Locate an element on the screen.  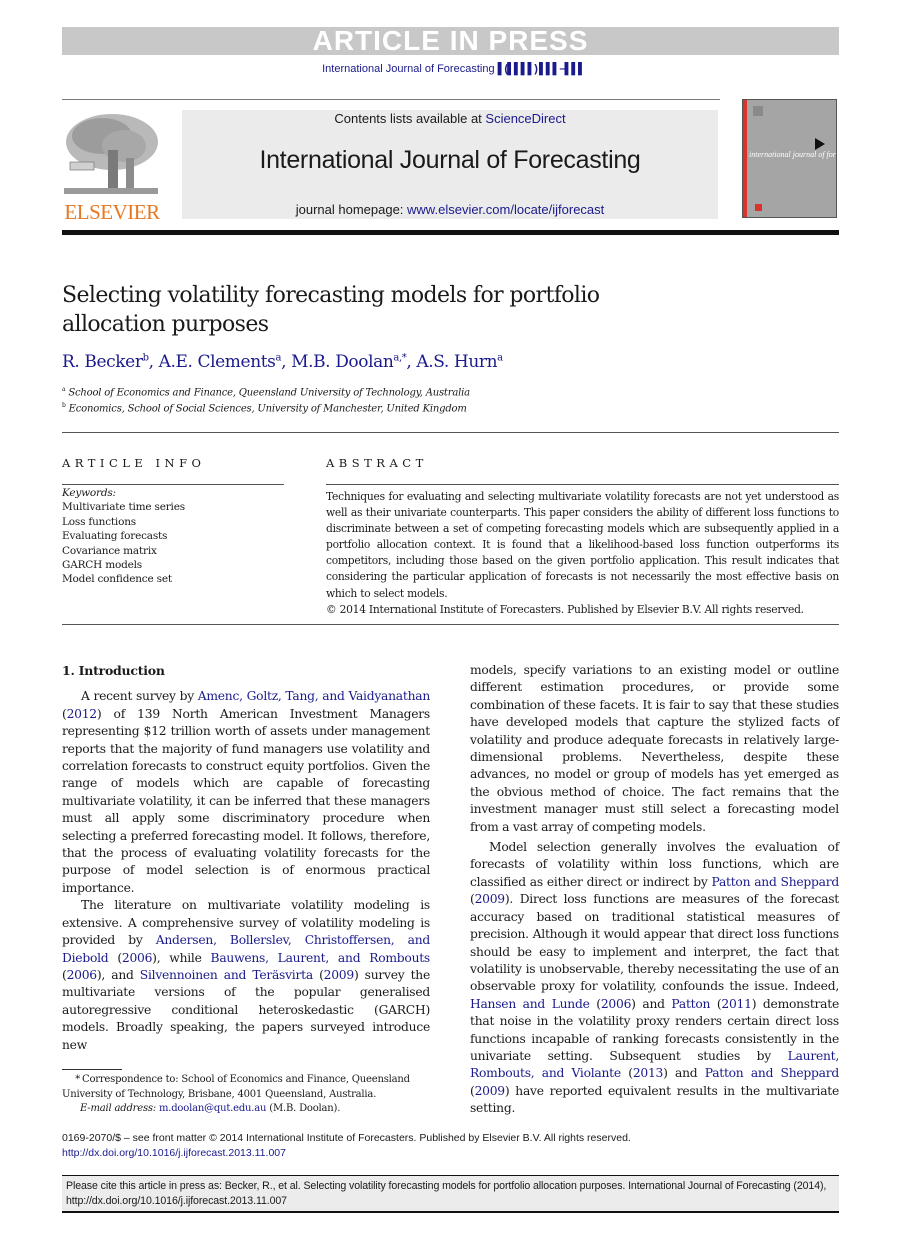
article-info-heading: ARTICLE INFO is located at coordinates (134, 463).